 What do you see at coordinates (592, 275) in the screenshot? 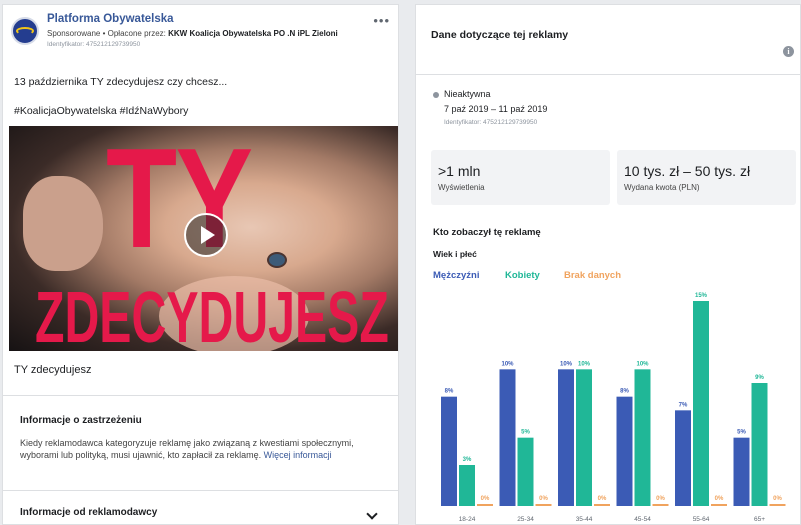
I see `legend-unknown: Brak danych` at bounding box center [592, 275].